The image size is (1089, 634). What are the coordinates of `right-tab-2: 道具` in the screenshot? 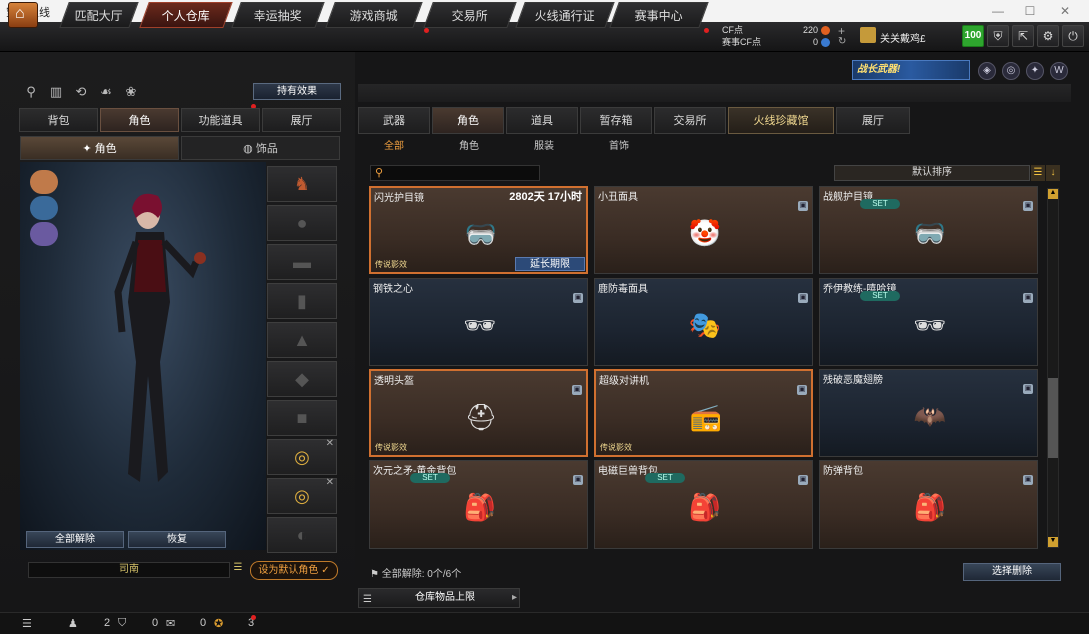 It's located at (542, 120).